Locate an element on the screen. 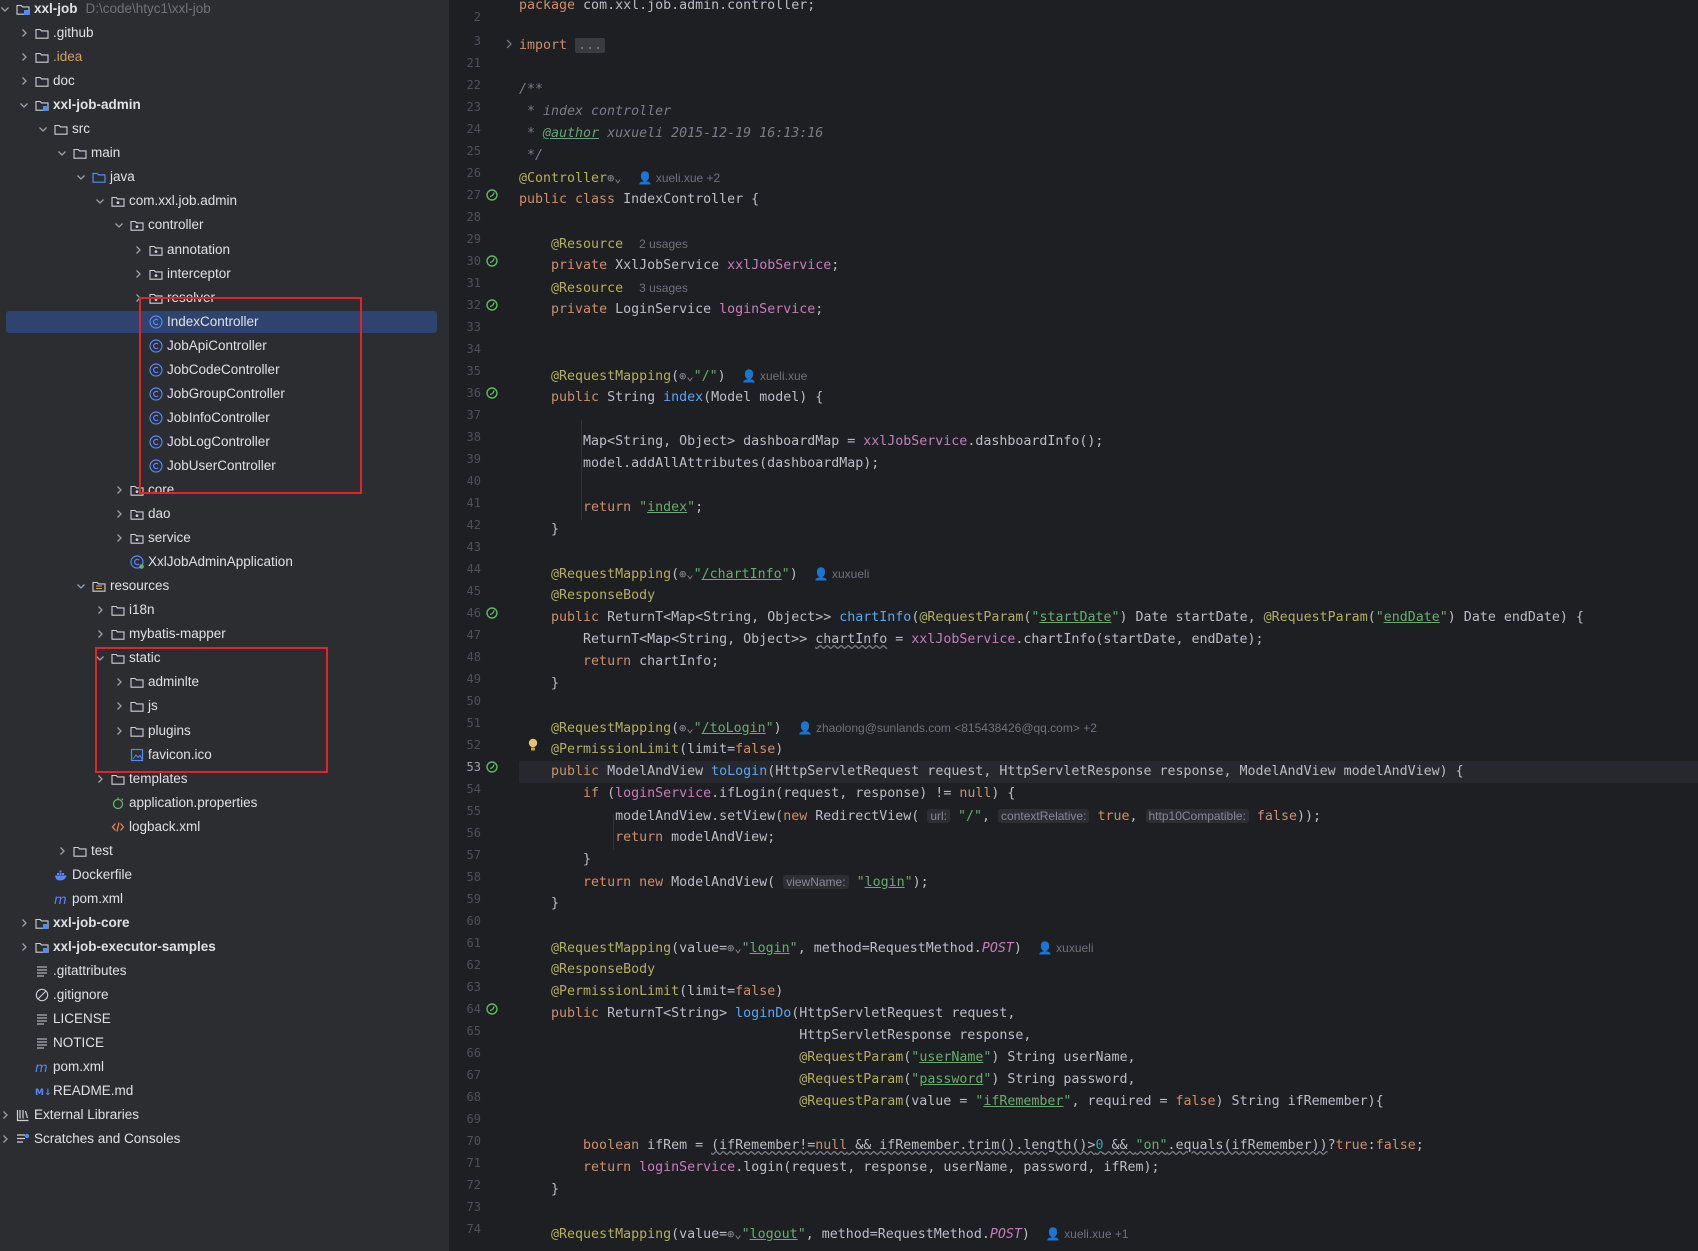 The image size is (1698, 1251). line-number: 31 is located at coordinates (473, 283).